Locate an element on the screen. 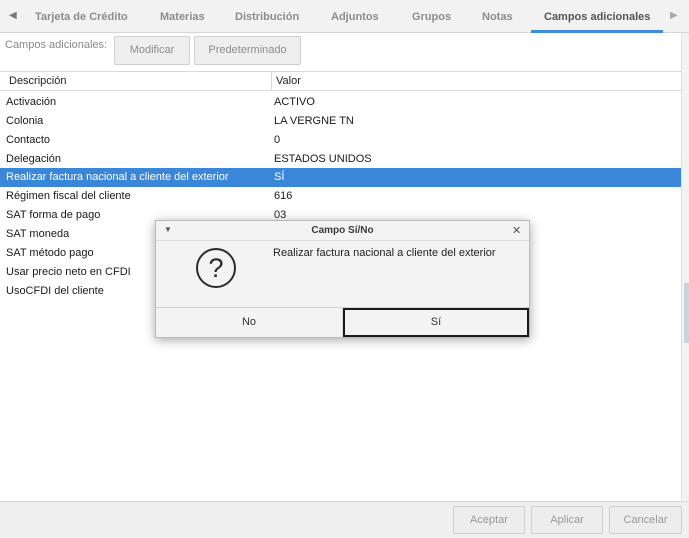  row-description: Contacto is located at coordinates (28, 140).